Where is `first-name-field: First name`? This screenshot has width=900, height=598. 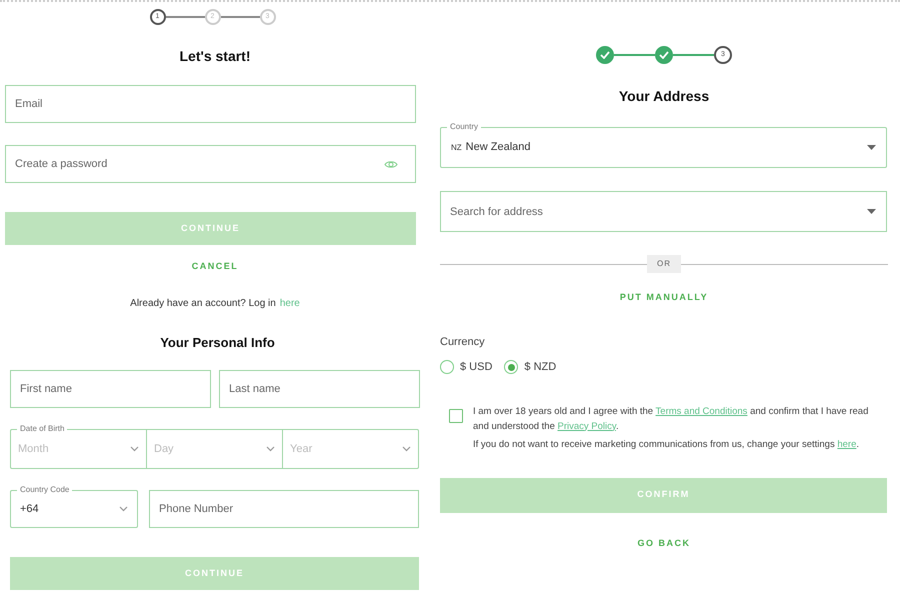 first-name-field: First name is located at coordinates (110, 389).